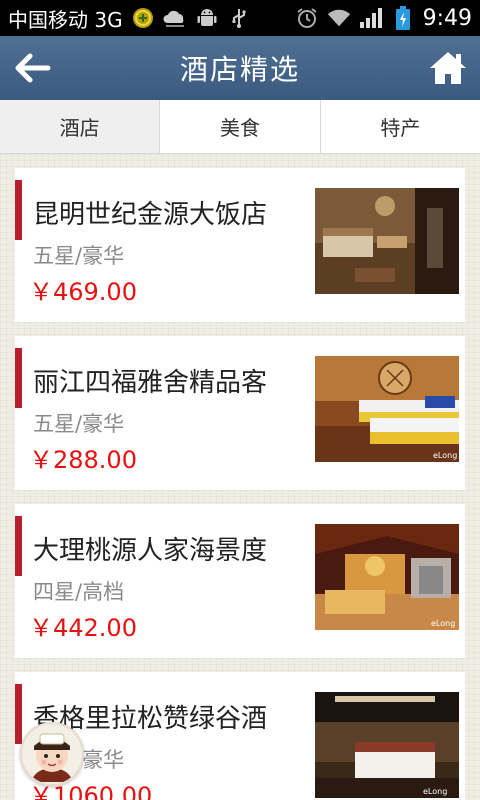 Image resolution: width=480 pixels, height=800 pixels. I want to click on carrier-label: 中国移动 3G, so click(65, 19).